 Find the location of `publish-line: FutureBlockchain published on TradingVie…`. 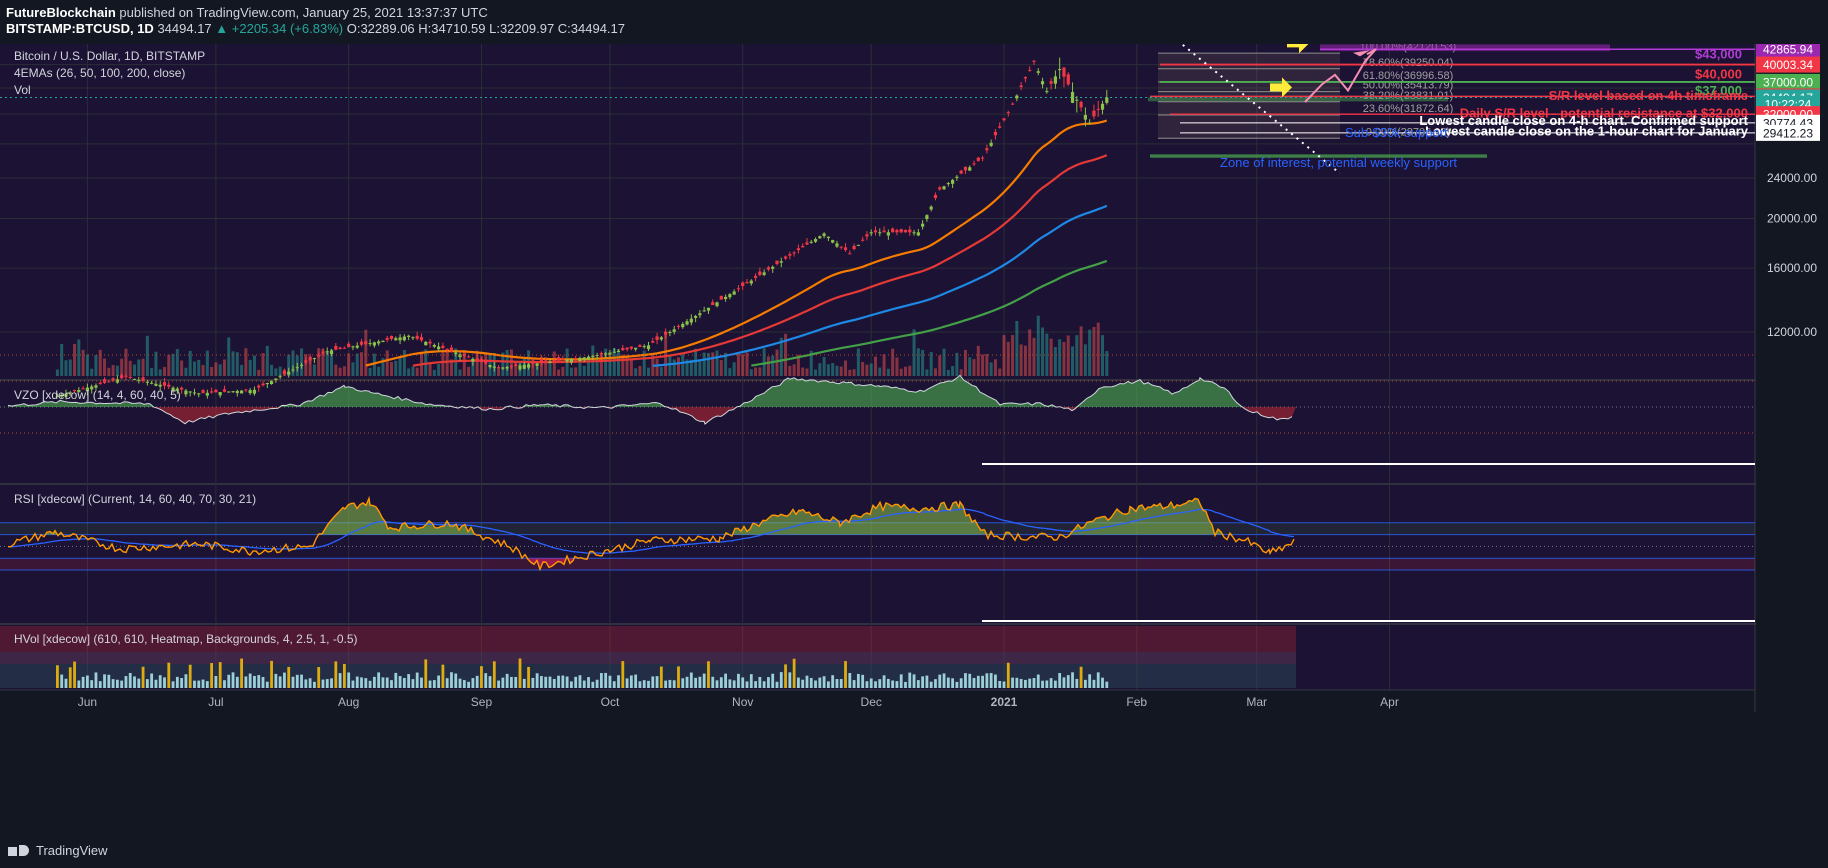

publish-line: FutureBlockchain published on TradingVie… is located at coordinates (247, 12).